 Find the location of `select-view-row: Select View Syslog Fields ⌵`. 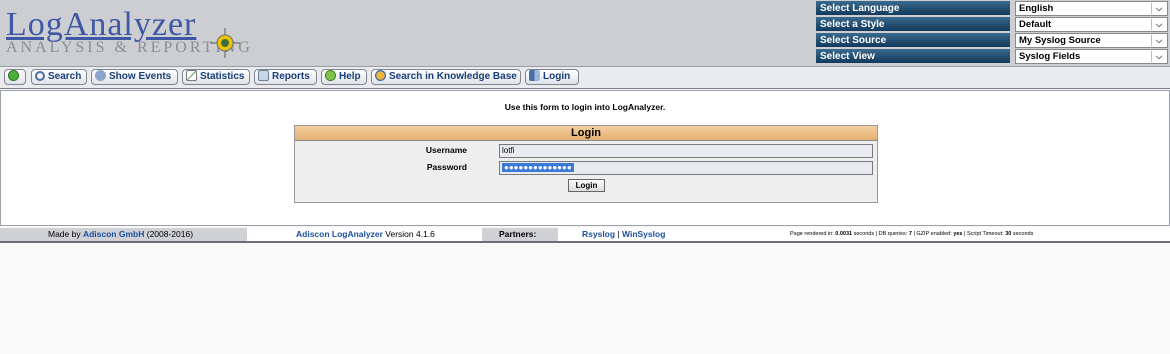

select-view-row: Select View Syslog Fields ⌵ is located at coordinates (992, 57).